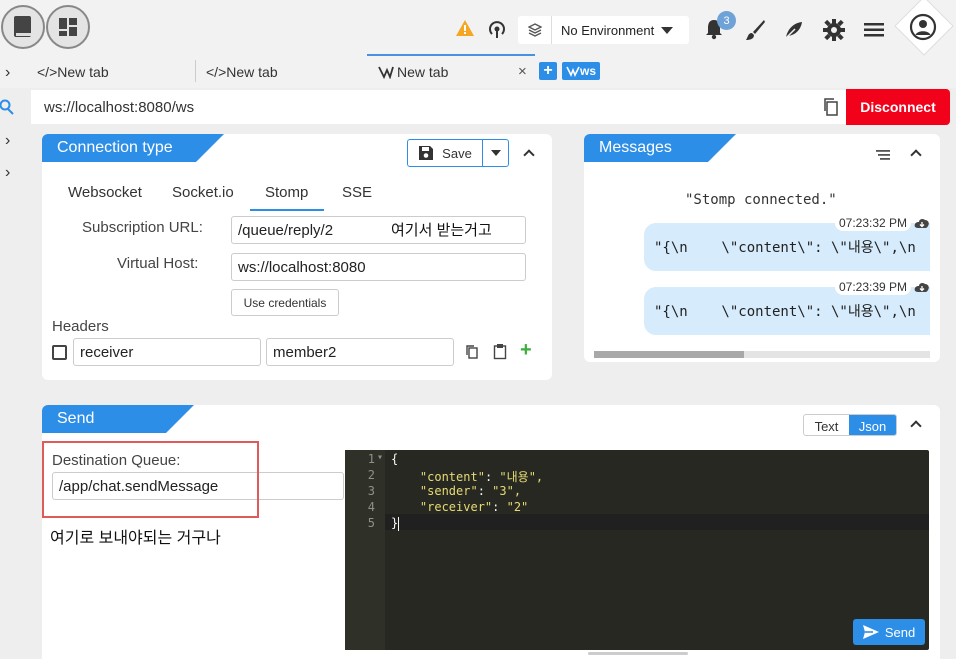  I want to click on destination-annotation: 여기로 보내야되는 거구나, so click(135, 538).